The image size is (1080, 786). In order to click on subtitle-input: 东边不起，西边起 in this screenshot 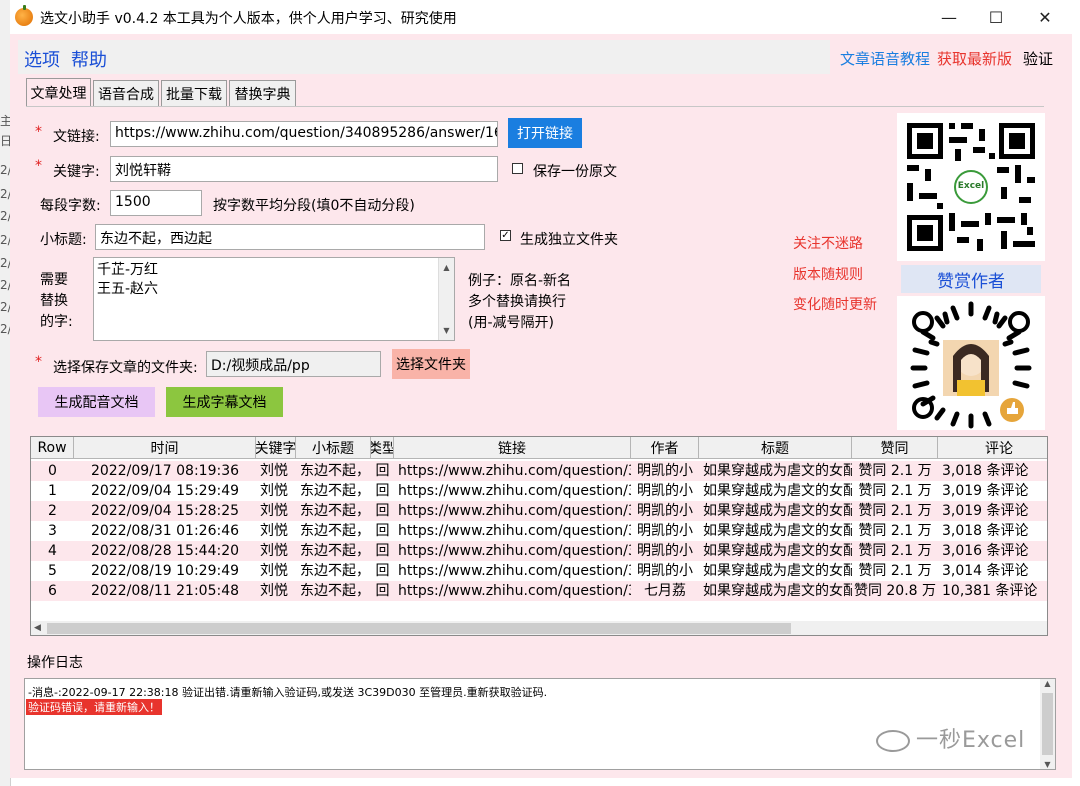, I will do `click(290, 237)`.